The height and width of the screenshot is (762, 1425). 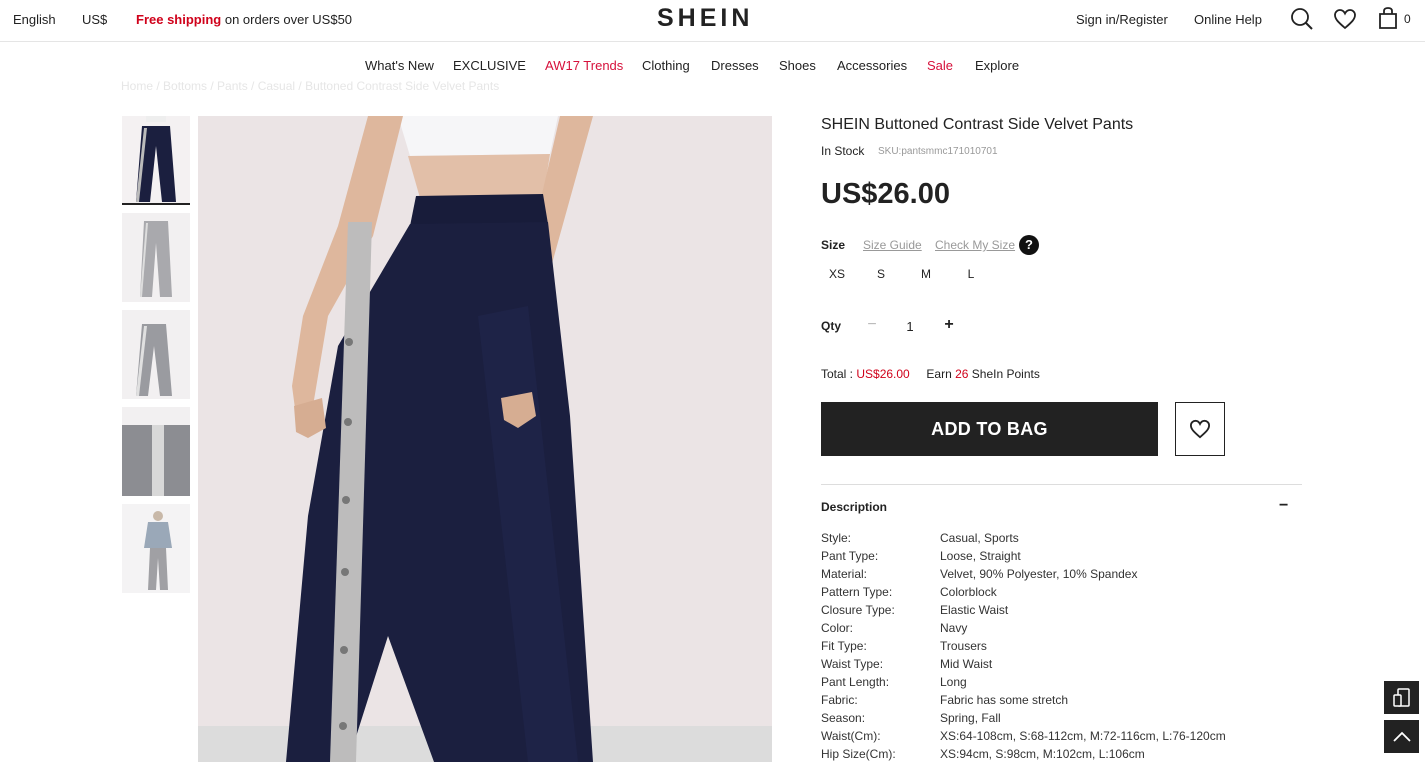 What do you see at coordinates (954, 628) in the screenshot?
I see `attribute-value: Navy` at bounding box center [954, 628].